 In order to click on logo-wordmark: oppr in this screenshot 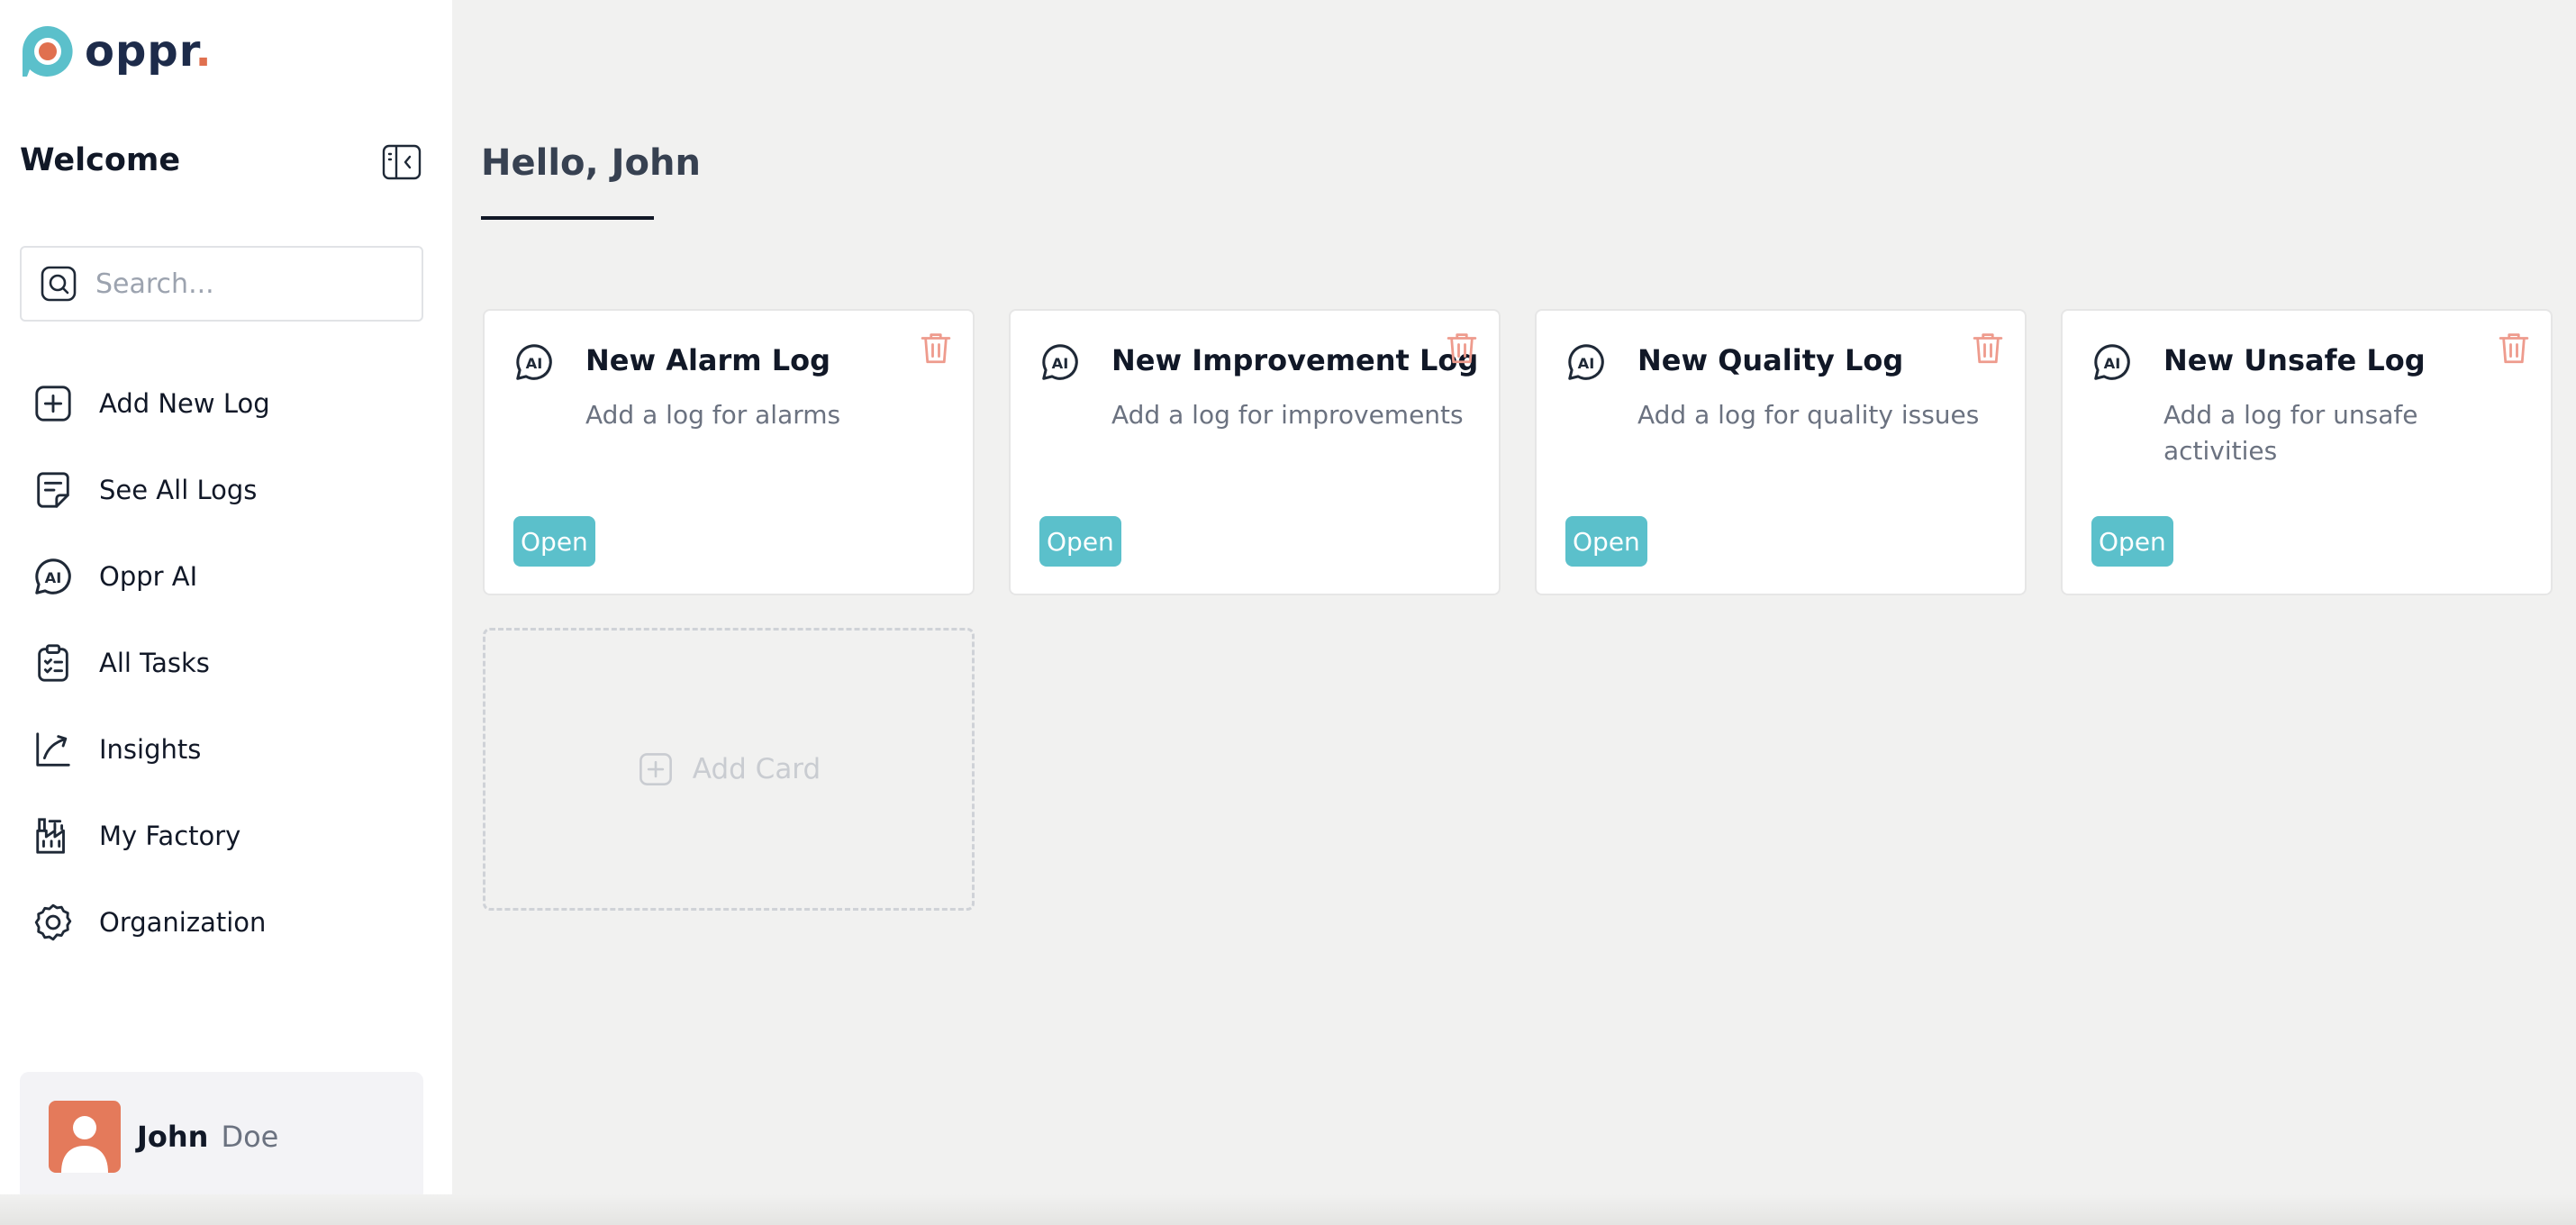, I will do `click(140, 51)`.